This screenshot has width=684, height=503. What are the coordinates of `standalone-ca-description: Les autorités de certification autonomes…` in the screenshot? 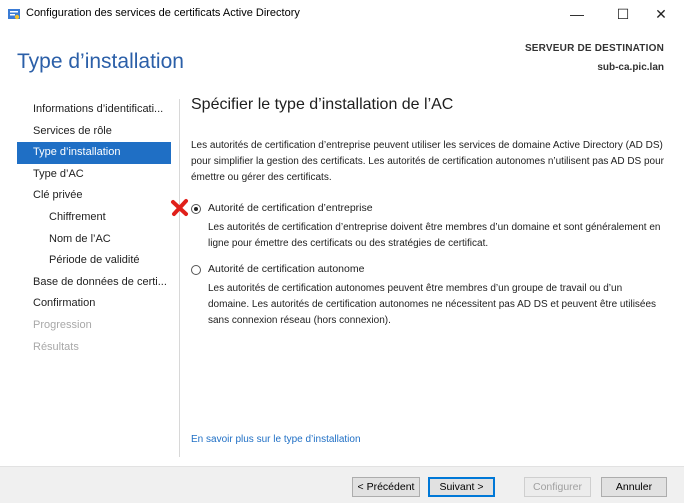 It's located at (432, 304).